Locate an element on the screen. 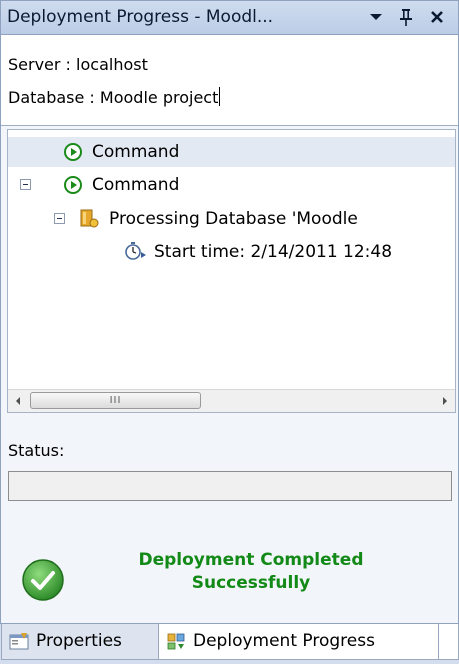 This screenshot has width=459, height=664. bottom-tab-strip: Properties Deployment Progress is located at coordinates (229, 644).